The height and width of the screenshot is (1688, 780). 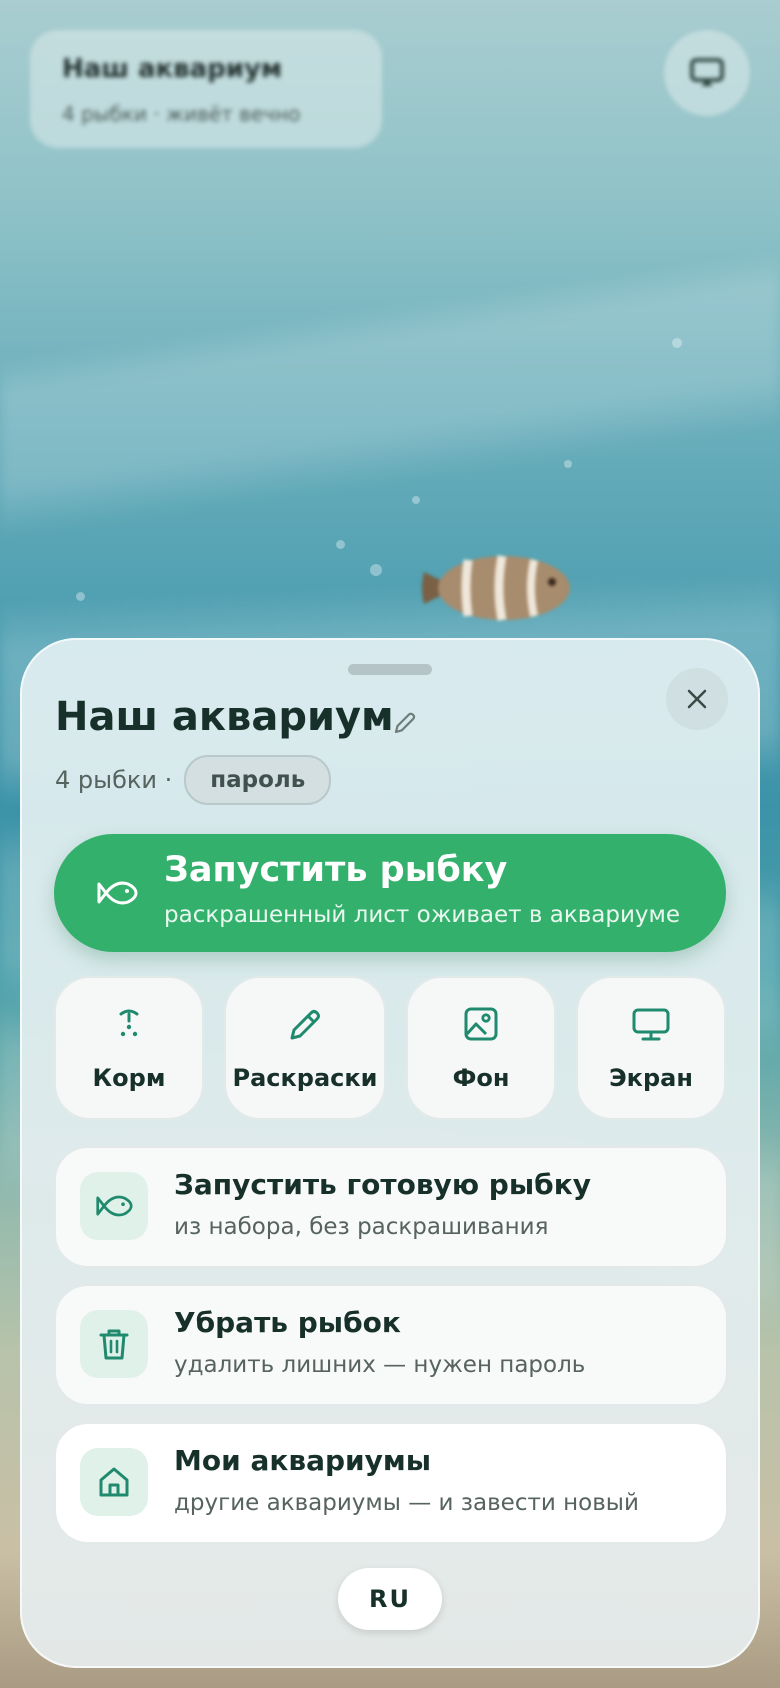 I want to click on tile-coloring-label: Раскраски, so click(x=305, y=1078).